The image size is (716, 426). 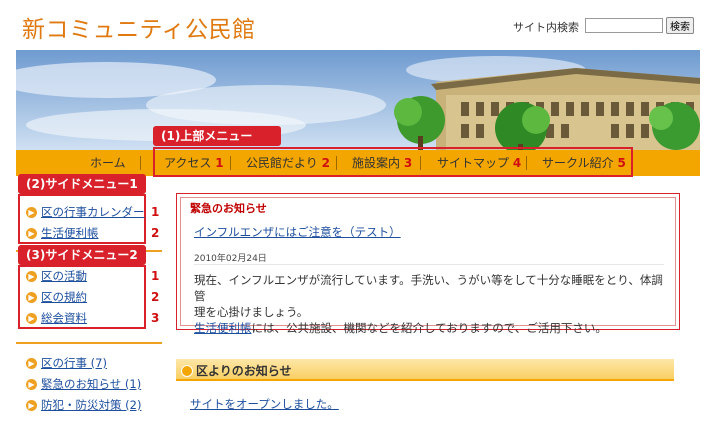 What do you see at coordinates (155, 276) in the screenshot?
I see `side-menu2-number: 1` at bounding box center [155, 276].